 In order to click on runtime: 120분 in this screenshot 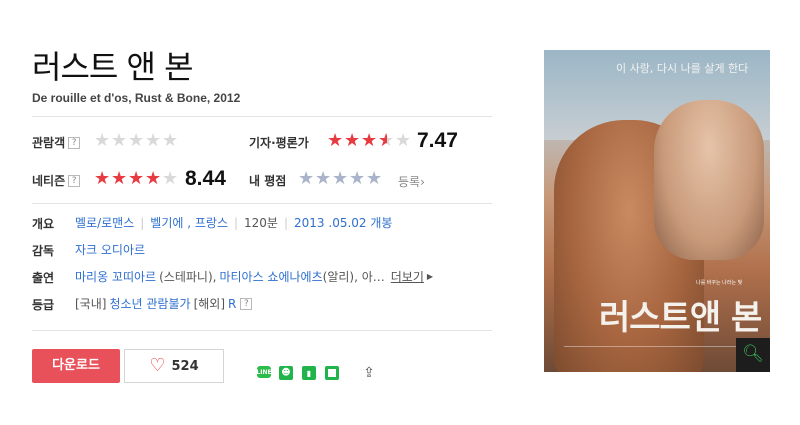, I will do `click(261, 223)`.